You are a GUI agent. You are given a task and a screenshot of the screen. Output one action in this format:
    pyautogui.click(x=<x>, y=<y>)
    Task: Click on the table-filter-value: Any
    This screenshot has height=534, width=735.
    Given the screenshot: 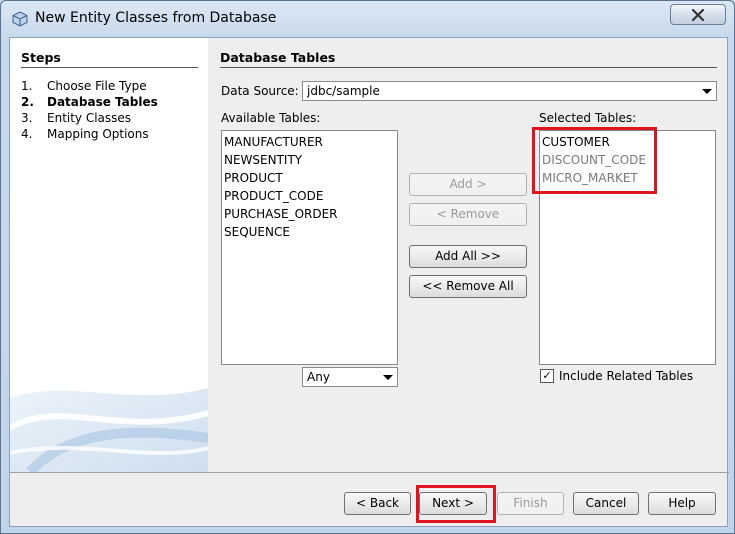 What is the action you would take?
    pyautogui.click(x=318, y=377)
    